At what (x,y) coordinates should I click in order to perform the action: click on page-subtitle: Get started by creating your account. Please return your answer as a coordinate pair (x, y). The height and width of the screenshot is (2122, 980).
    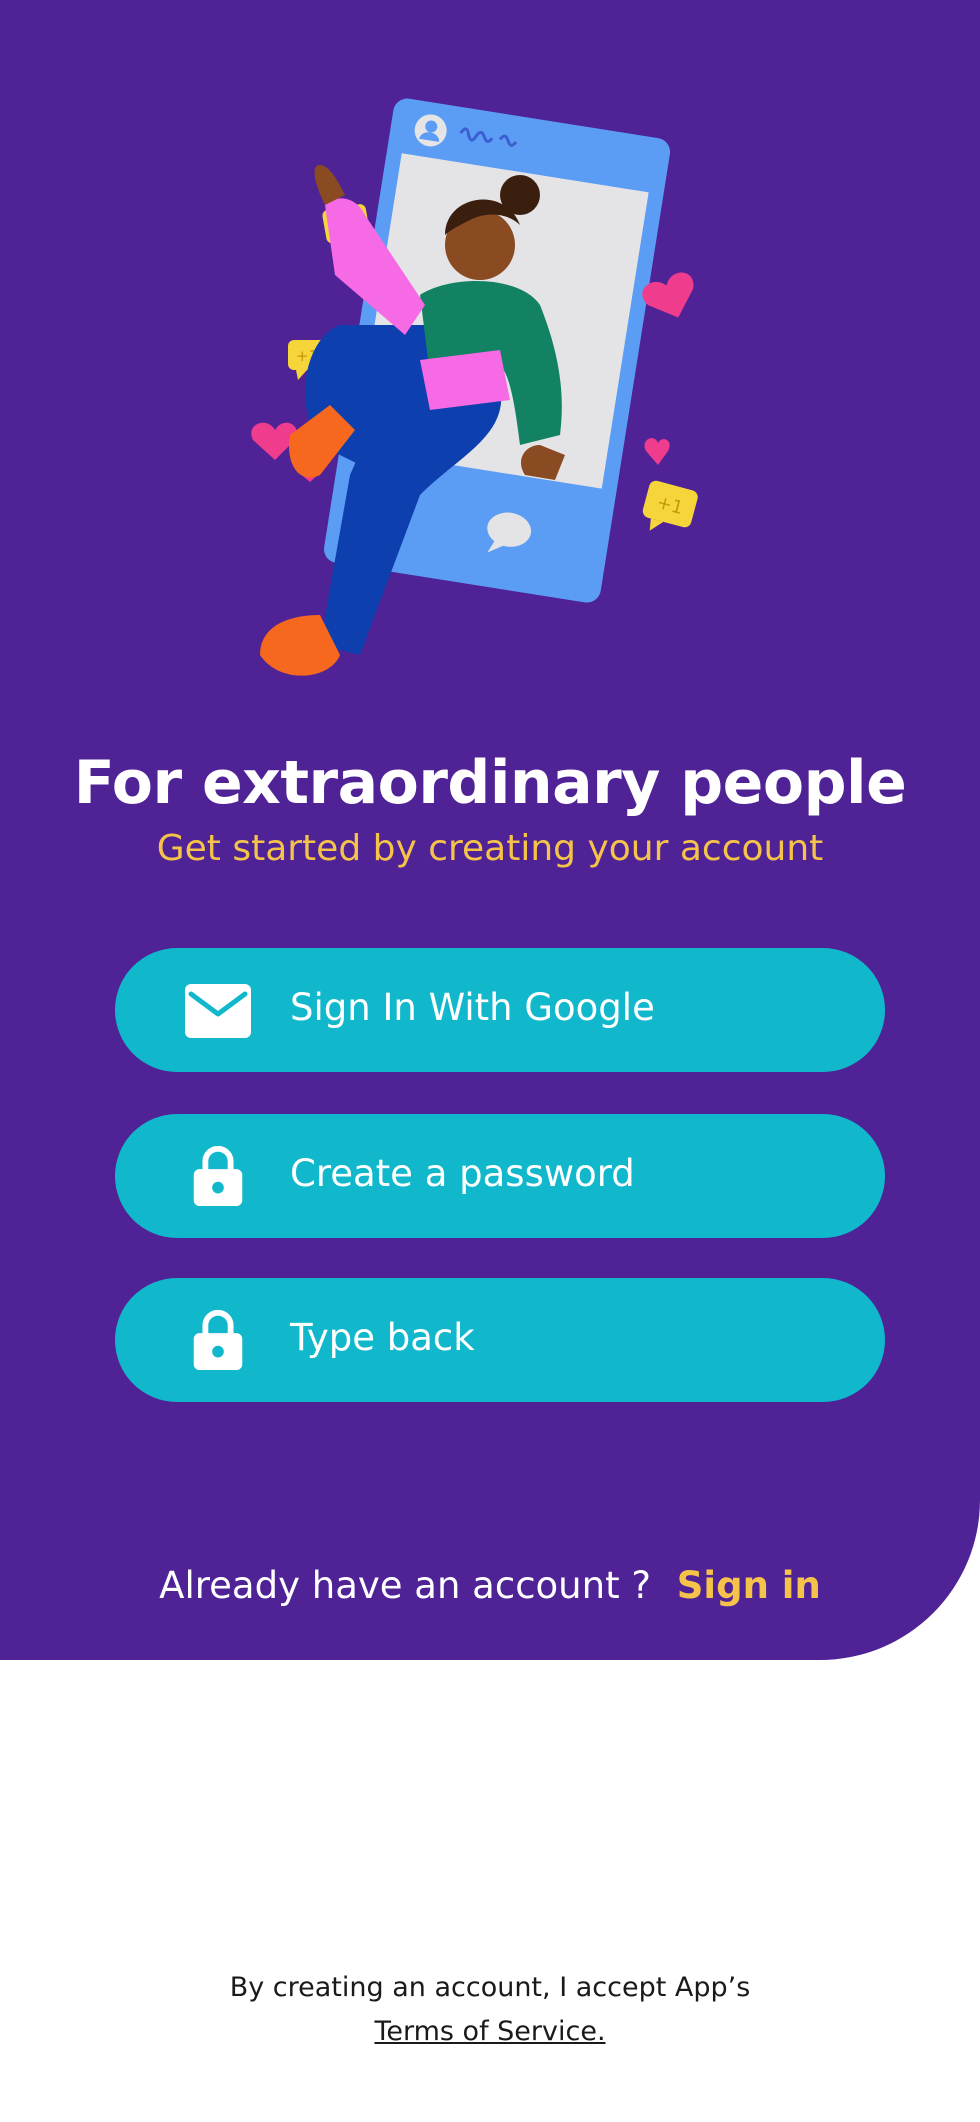
    Looking at the image, I should click on (490, 848).